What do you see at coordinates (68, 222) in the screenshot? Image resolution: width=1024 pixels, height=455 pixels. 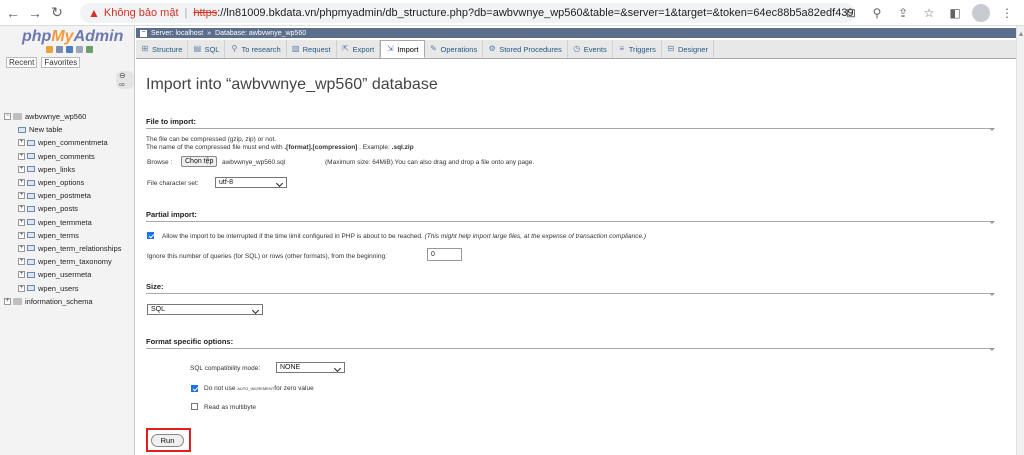 I see `tree-table-item: + wpen_termmeta` at bounding box center [68, 222].